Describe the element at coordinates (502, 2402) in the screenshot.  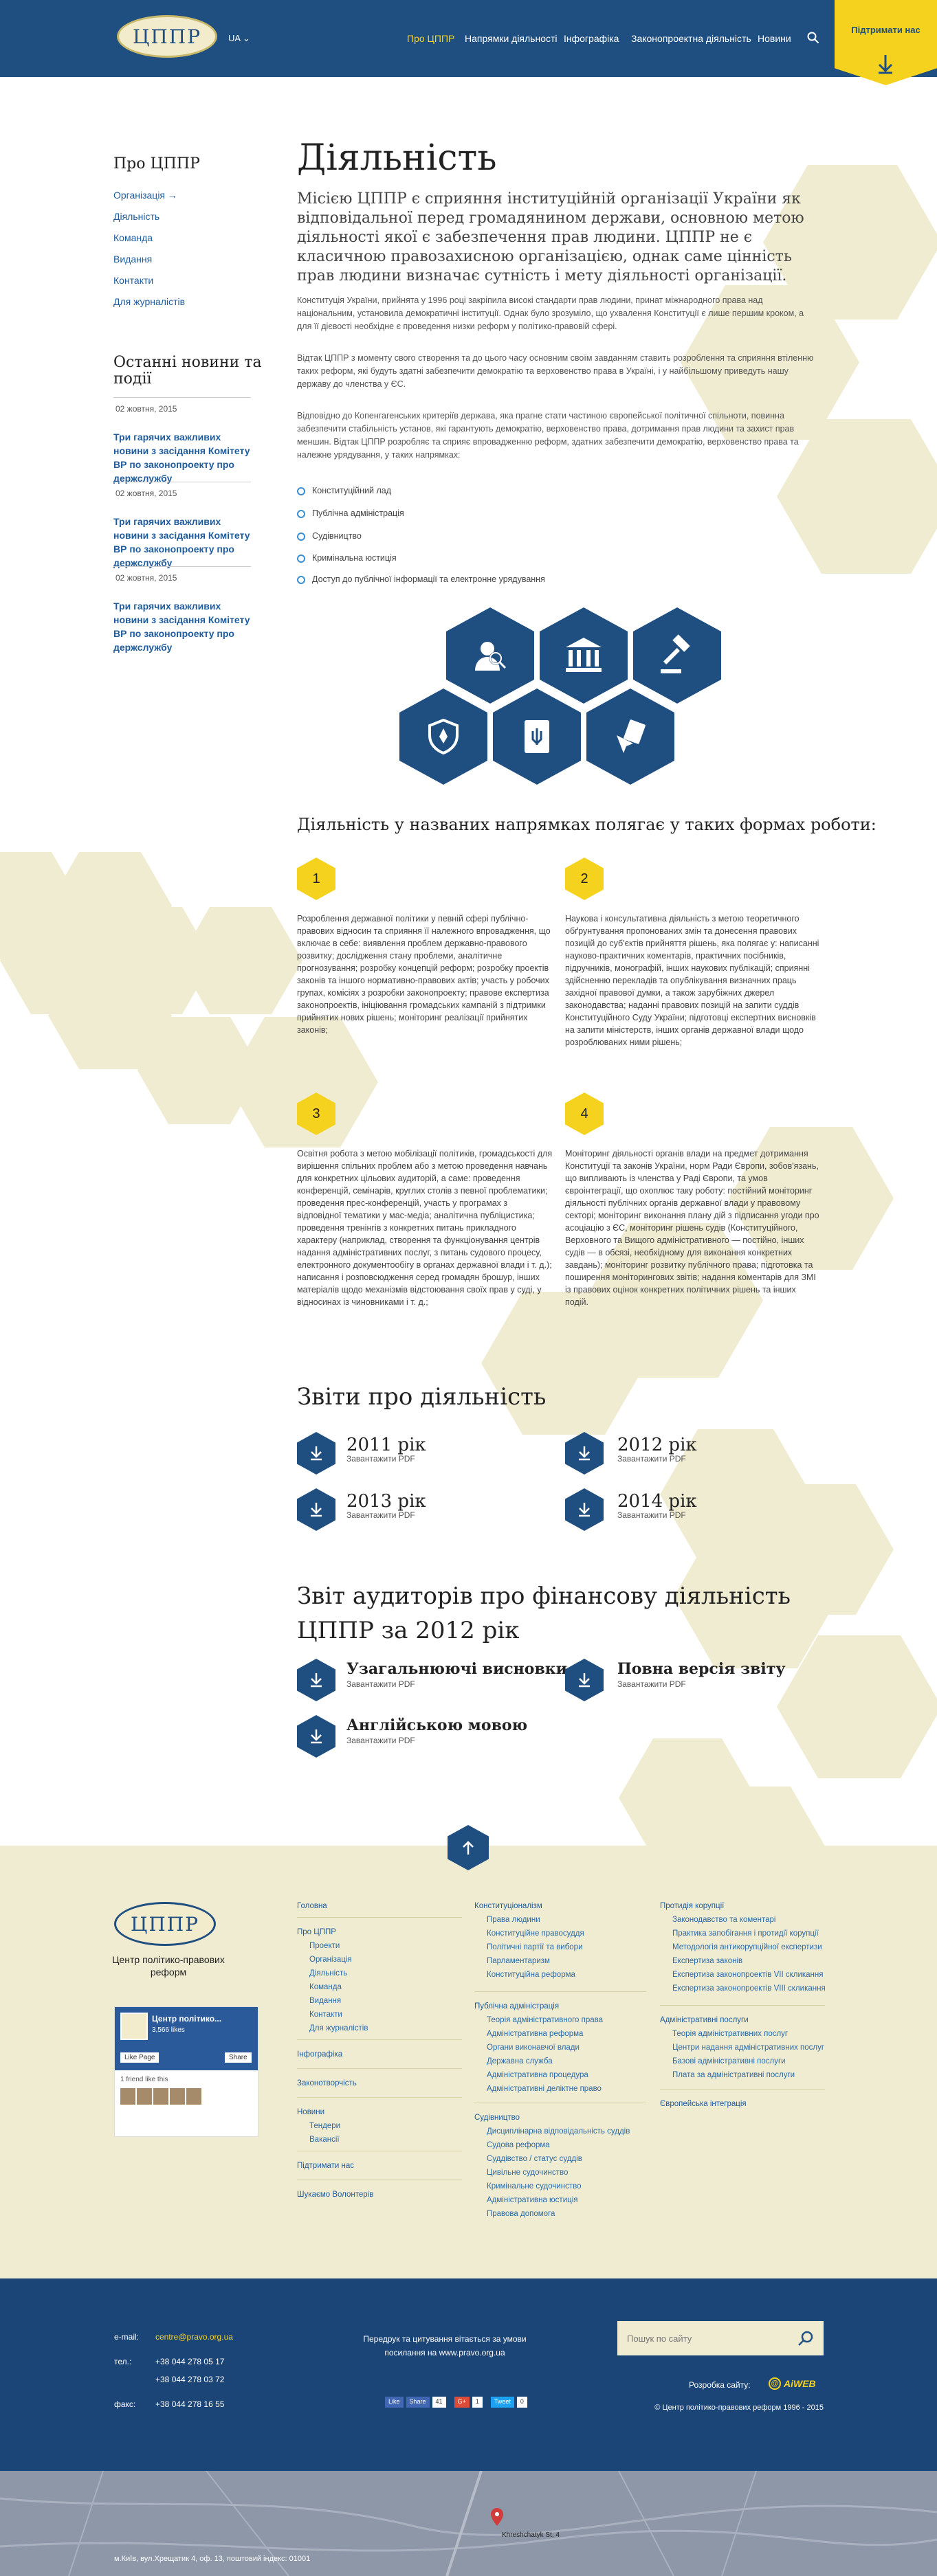
I see `tweet-button: Tweet` at that location.